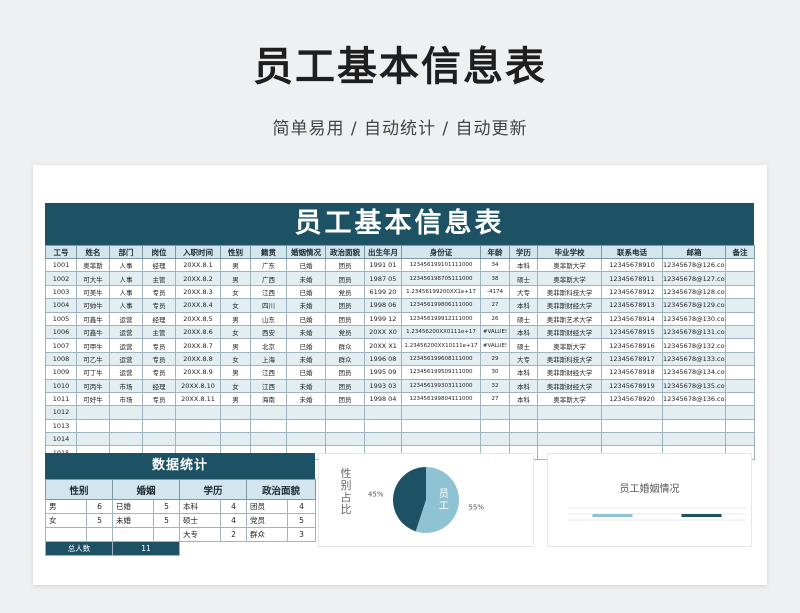 The image size is (800, 613). I want to click on table-cell: 123456198705111000, so click(441, 278).